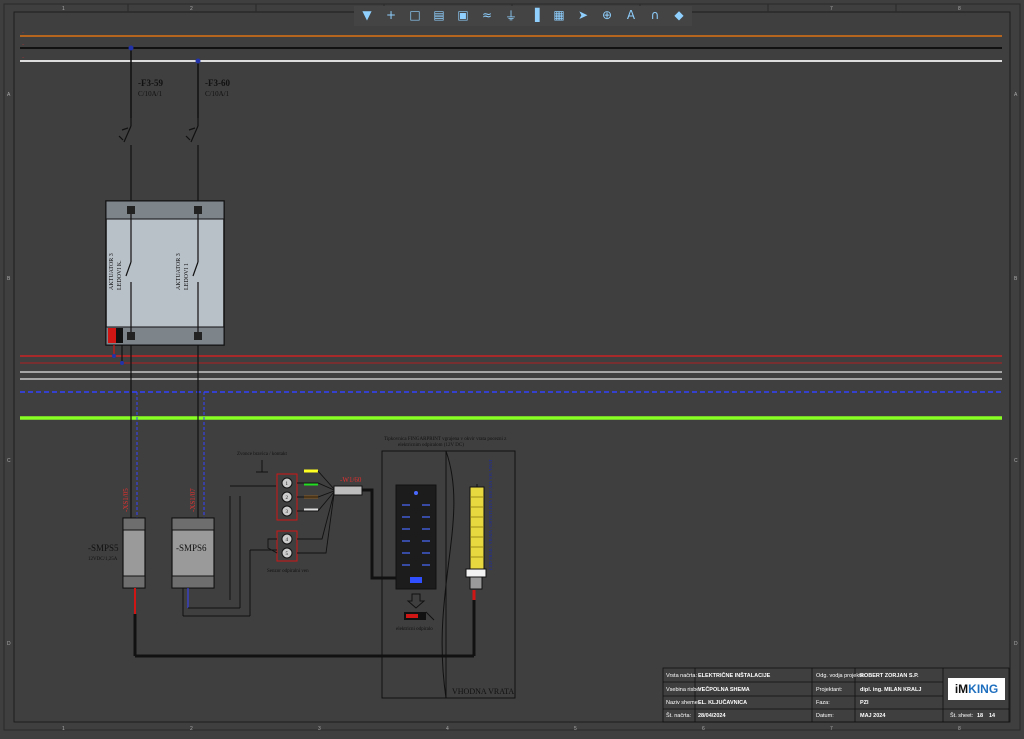 This screenshot has height=739, width=1024. Describe the element at coordinates (831, 729) in the screenshot. I see `col-7-bottom: 7` at that location.